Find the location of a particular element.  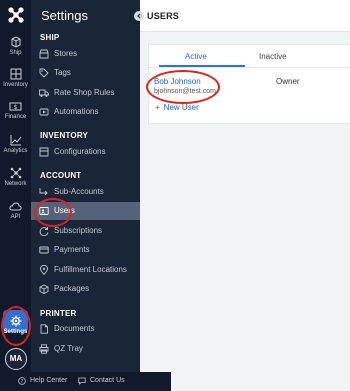

network-icon is located at coordinates (15, 173).